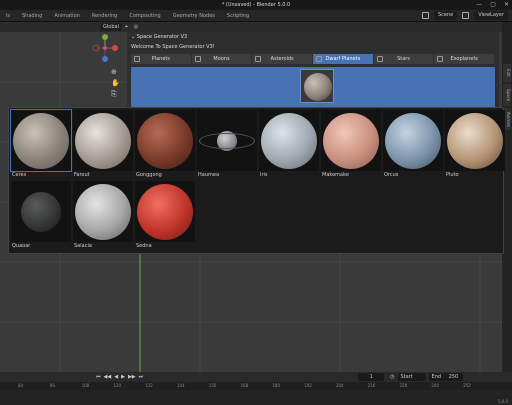 This screenshot has height=405, width=512. I want to click on preview-label: Sedna, so click(144, 246).